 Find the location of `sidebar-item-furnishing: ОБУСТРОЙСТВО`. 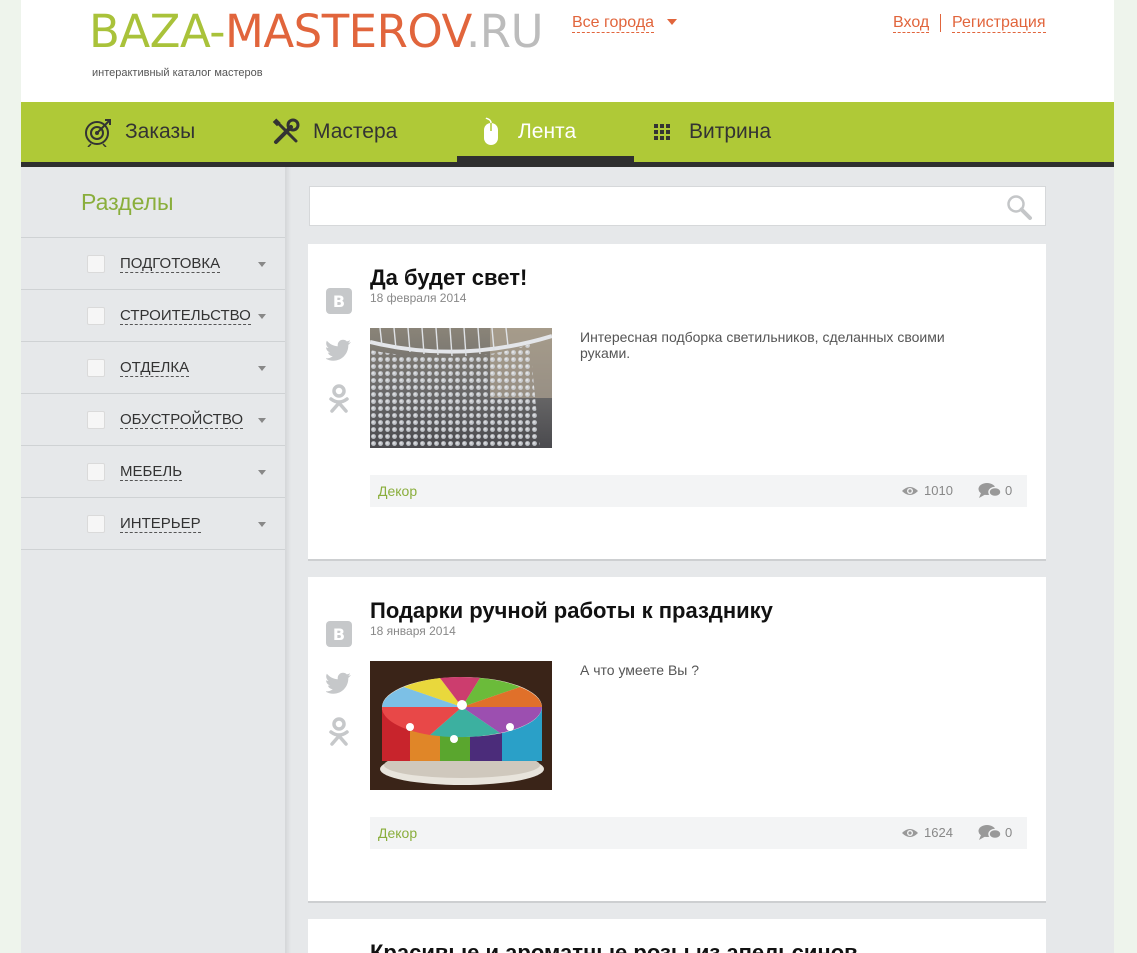

sidebar-item-furnishing: ОБУСТРОЙСТВО is located at coordinates (153, 420).